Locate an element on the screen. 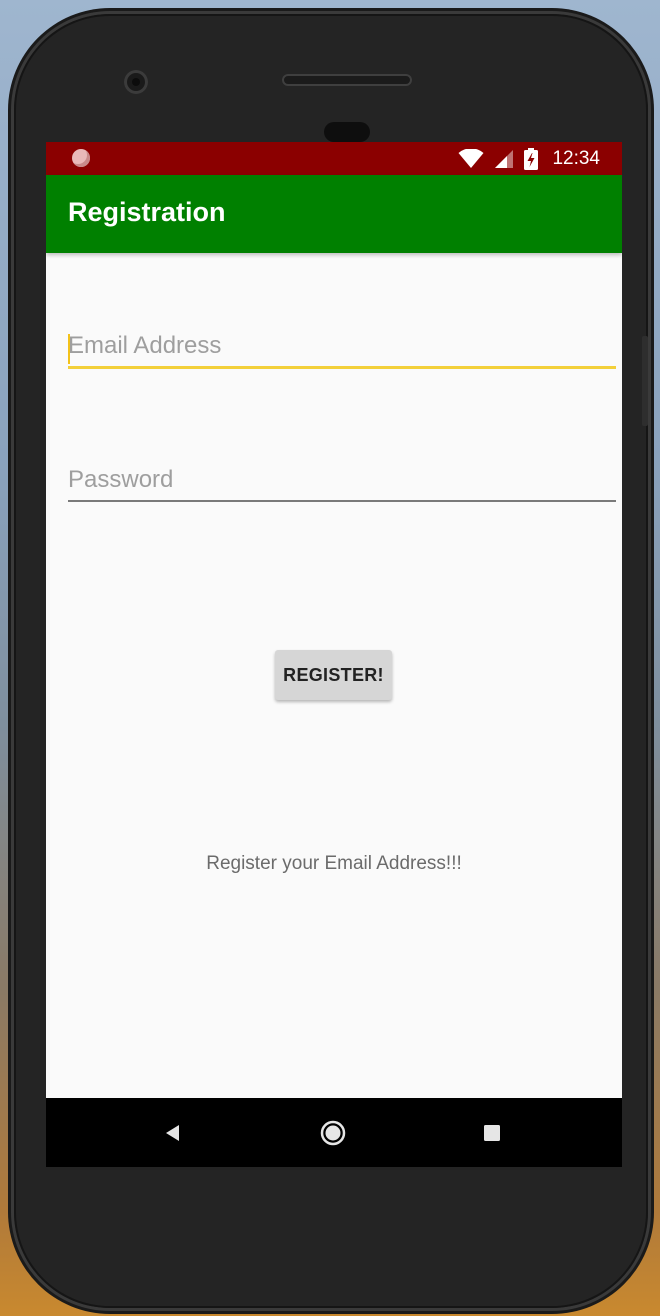  status-bar: 12:34 is located at coordinates (334, 158).